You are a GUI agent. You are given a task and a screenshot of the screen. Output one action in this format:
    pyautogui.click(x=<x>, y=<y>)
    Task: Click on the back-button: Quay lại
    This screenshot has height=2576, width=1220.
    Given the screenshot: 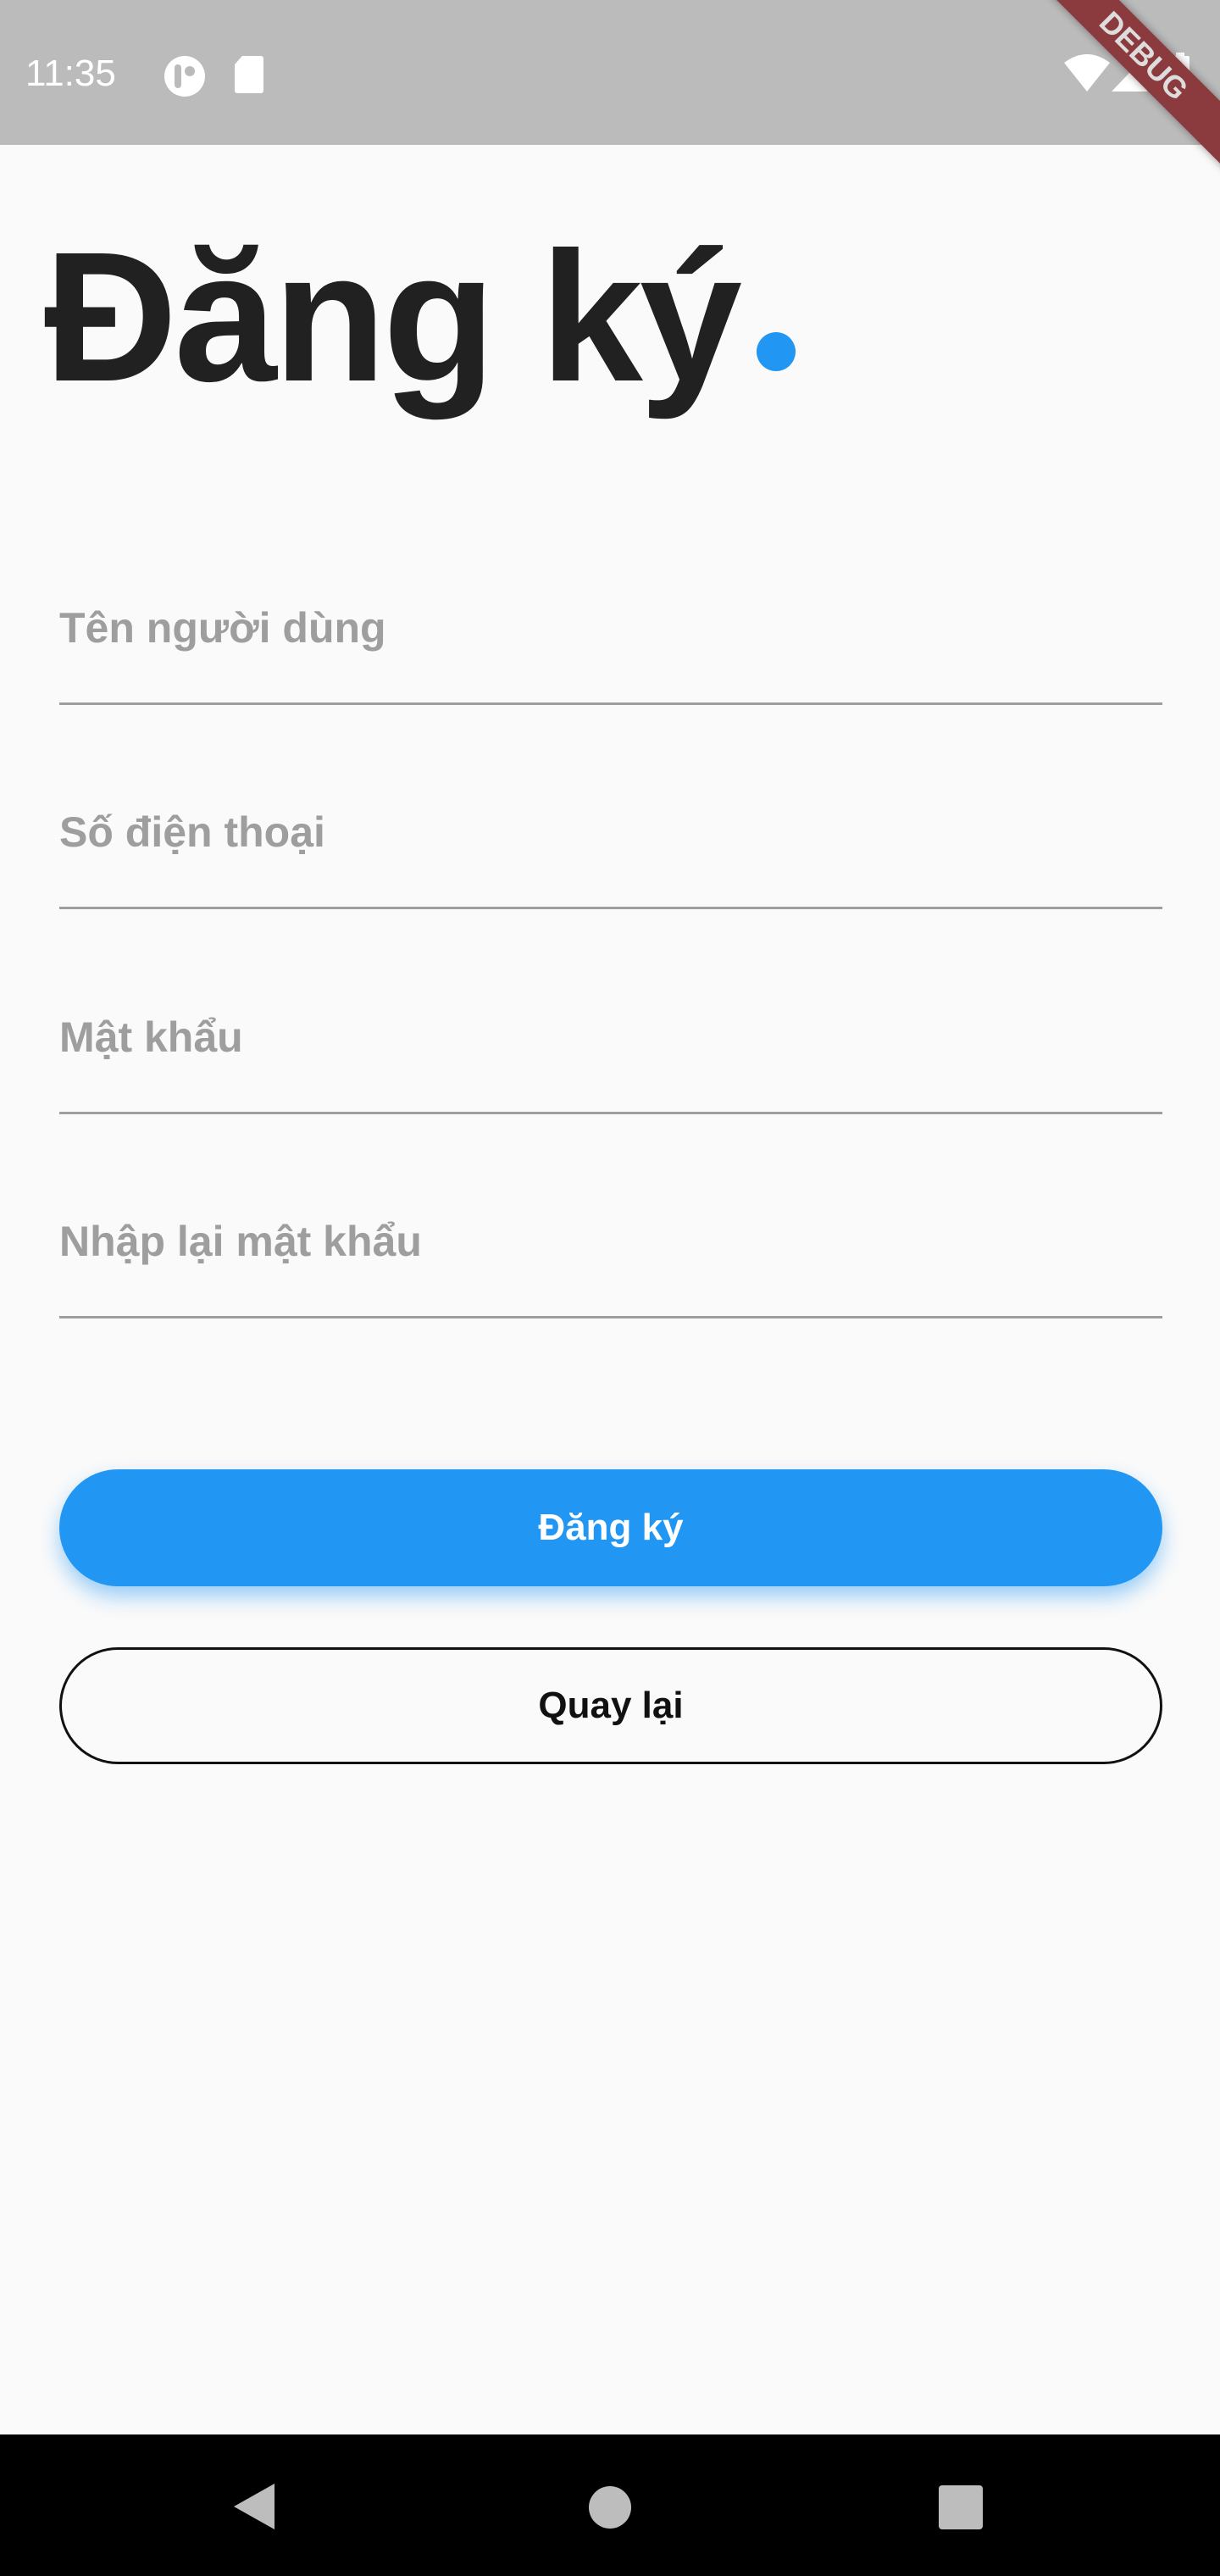 What is the action you would take?
    pyautogui.click(x=610, y=1705)
    